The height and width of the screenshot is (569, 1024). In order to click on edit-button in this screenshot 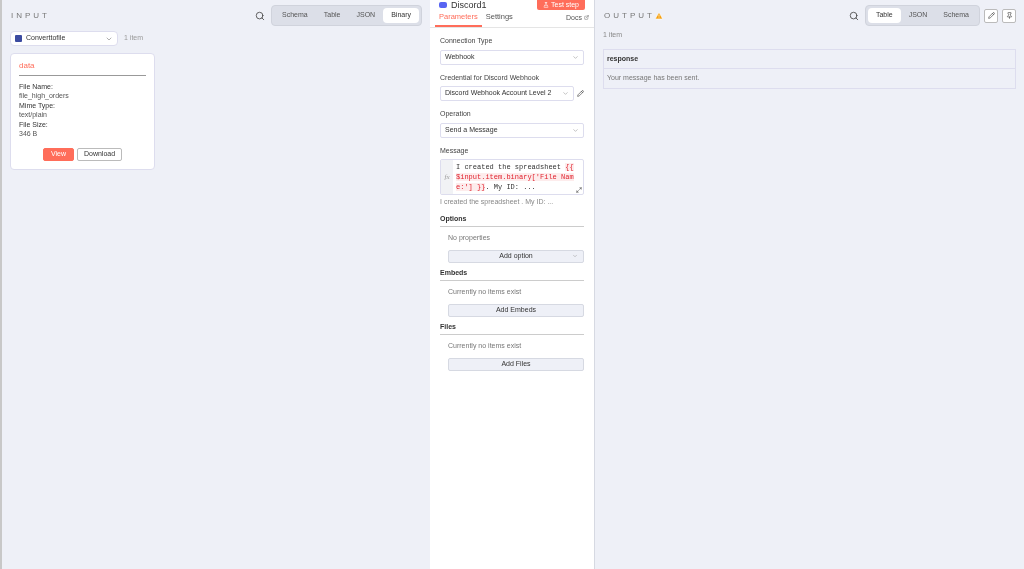, I will do `click(991, 15)`.